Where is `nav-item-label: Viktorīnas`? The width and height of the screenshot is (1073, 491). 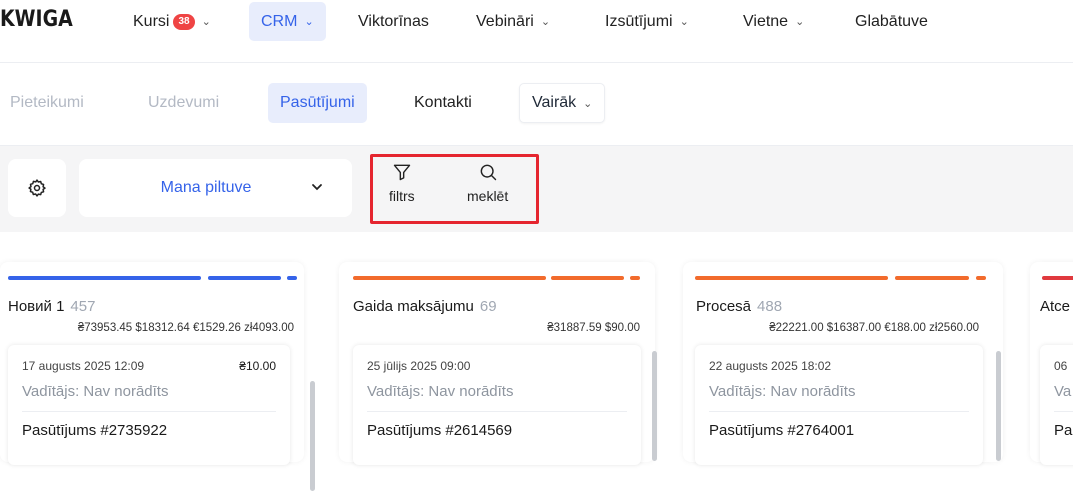 nav-item-label: Viktorīnas is located at coordinates (393, 21).